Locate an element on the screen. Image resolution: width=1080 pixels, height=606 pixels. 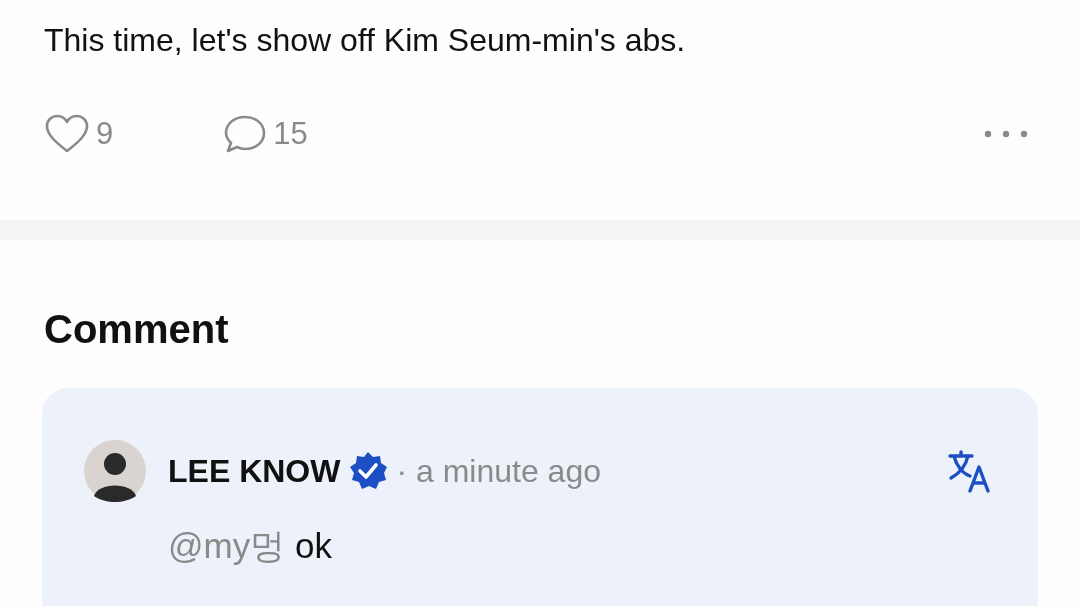
post-text: This time, let's show off Kim Seum-min's abs. is located at coordinates (365, 40).